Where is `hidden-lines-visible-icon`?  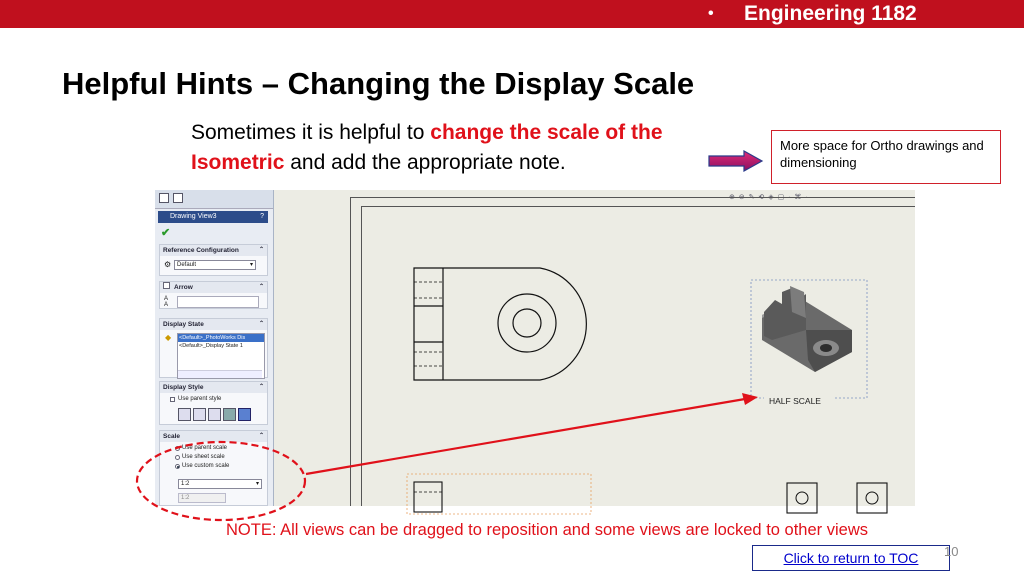
hidden-lines-visible-icon is located at coordinates (199, 414).